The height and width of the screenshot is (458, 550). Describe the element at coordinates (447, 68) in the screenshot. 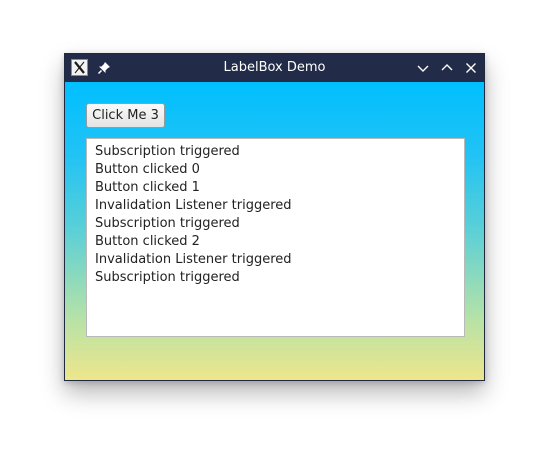

I see `chevron-up-icon` at that location.